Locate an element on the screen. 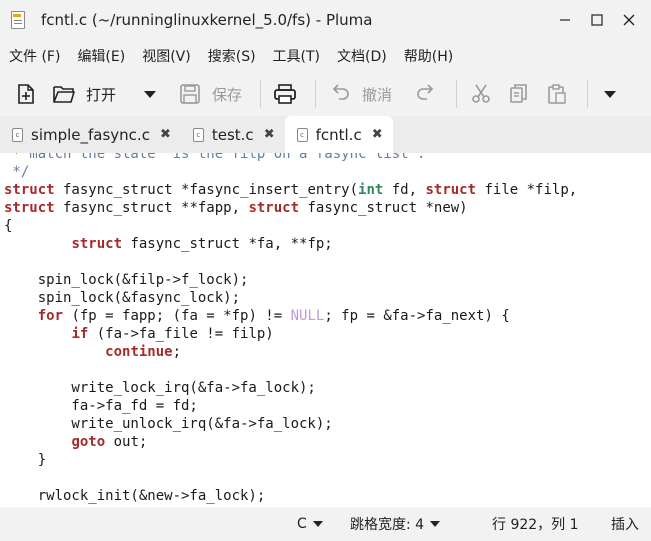  code-token: fasync_struct **fapp, is located at coordinates (151, 208).